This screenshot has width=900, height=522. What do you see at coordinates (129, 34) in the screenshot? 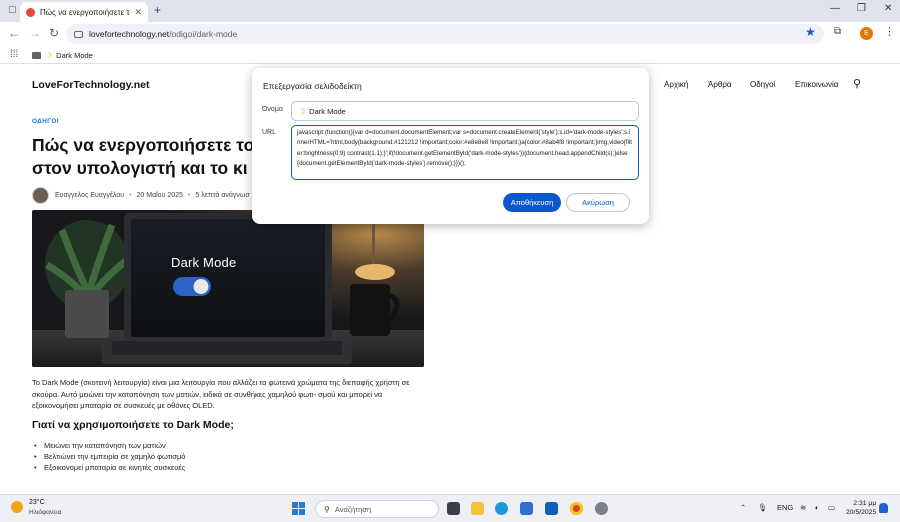
I see `url-domain: lovefortechnology.net` at bounding box center [129, 34].